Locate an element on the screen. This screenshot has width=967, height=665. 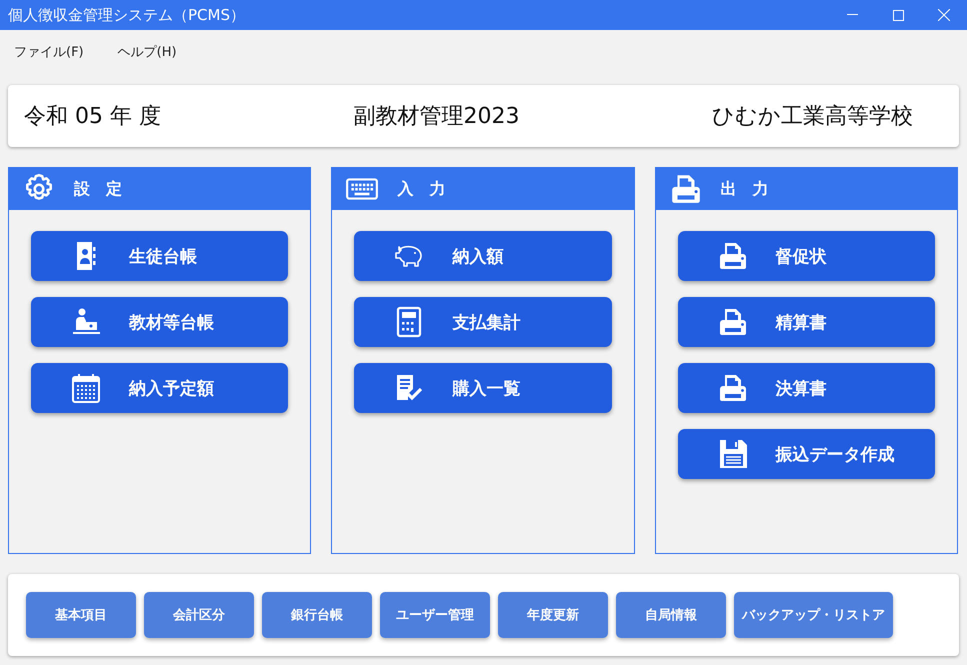
close-icon is located at coordinates (944, 15).